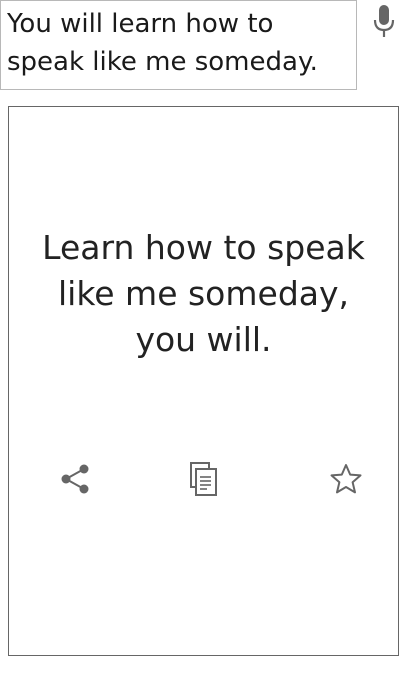 This screenshot has width=412, height=690. I want to click on share-button, so click(75, 481).